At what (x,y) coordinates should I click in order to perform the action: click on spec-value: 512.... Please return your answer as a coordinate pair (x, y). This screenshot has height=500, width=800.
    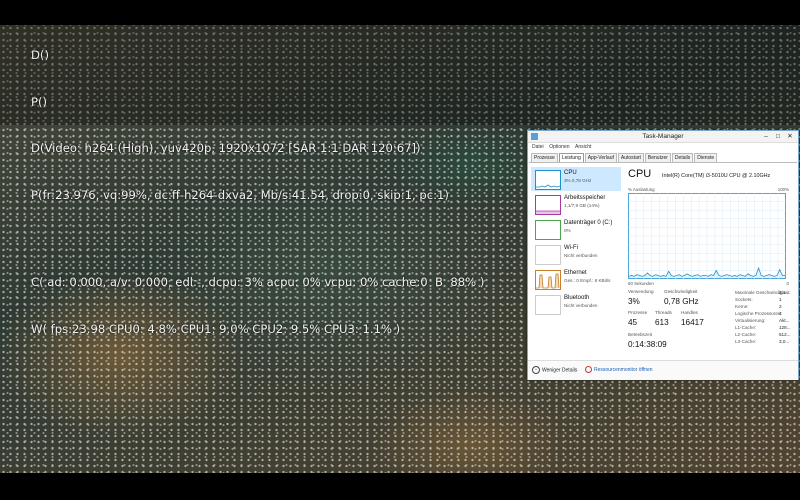
    Looking at the image, I should click on (785, 334).